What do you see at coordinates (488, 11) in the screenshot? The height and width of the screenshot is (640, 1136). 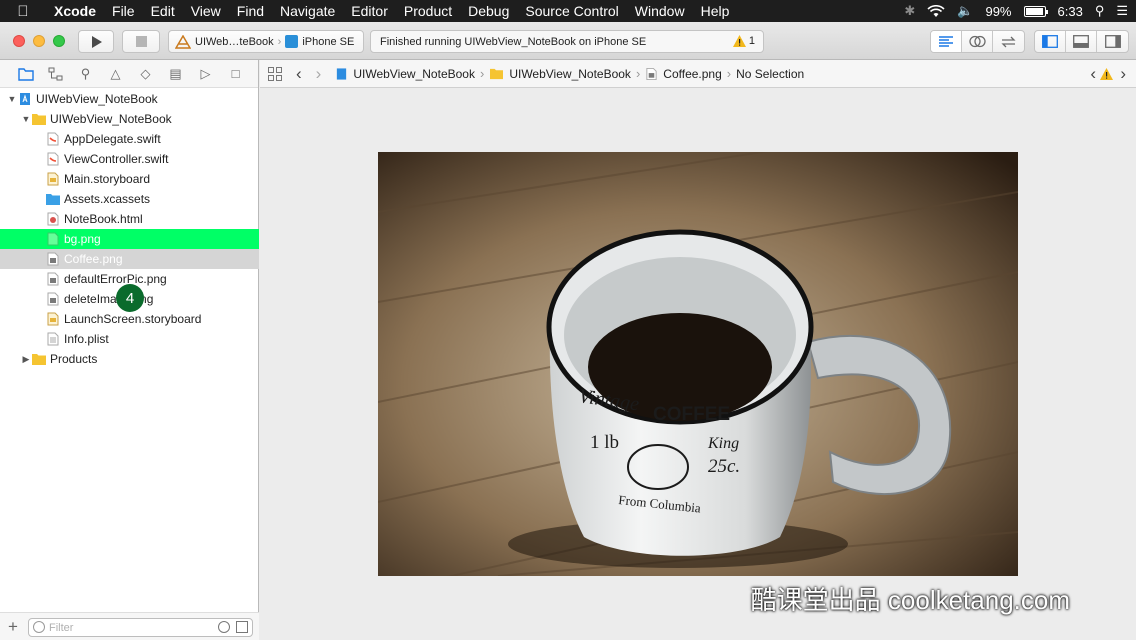 I see `menu-debug: Debug` at bounding box center [488, 11].